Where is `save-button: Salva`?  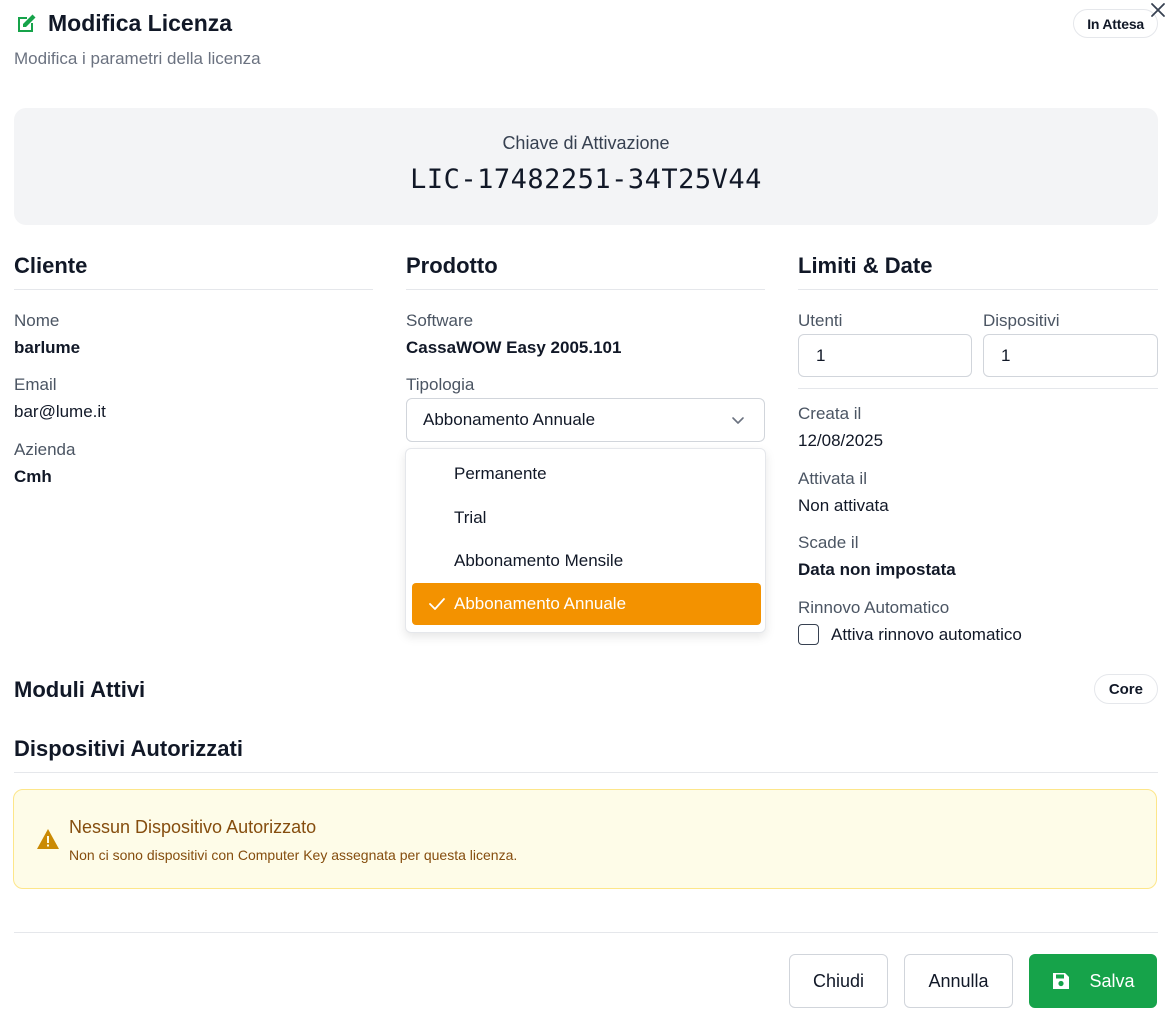
save-button: Salva is located at coordinates (1093, 981).